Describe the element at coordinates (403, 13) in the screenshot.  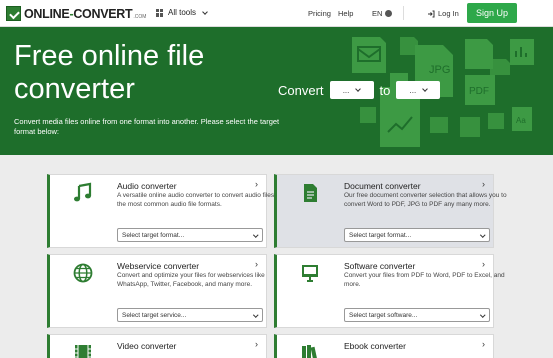
I see `header-divider` at that location.